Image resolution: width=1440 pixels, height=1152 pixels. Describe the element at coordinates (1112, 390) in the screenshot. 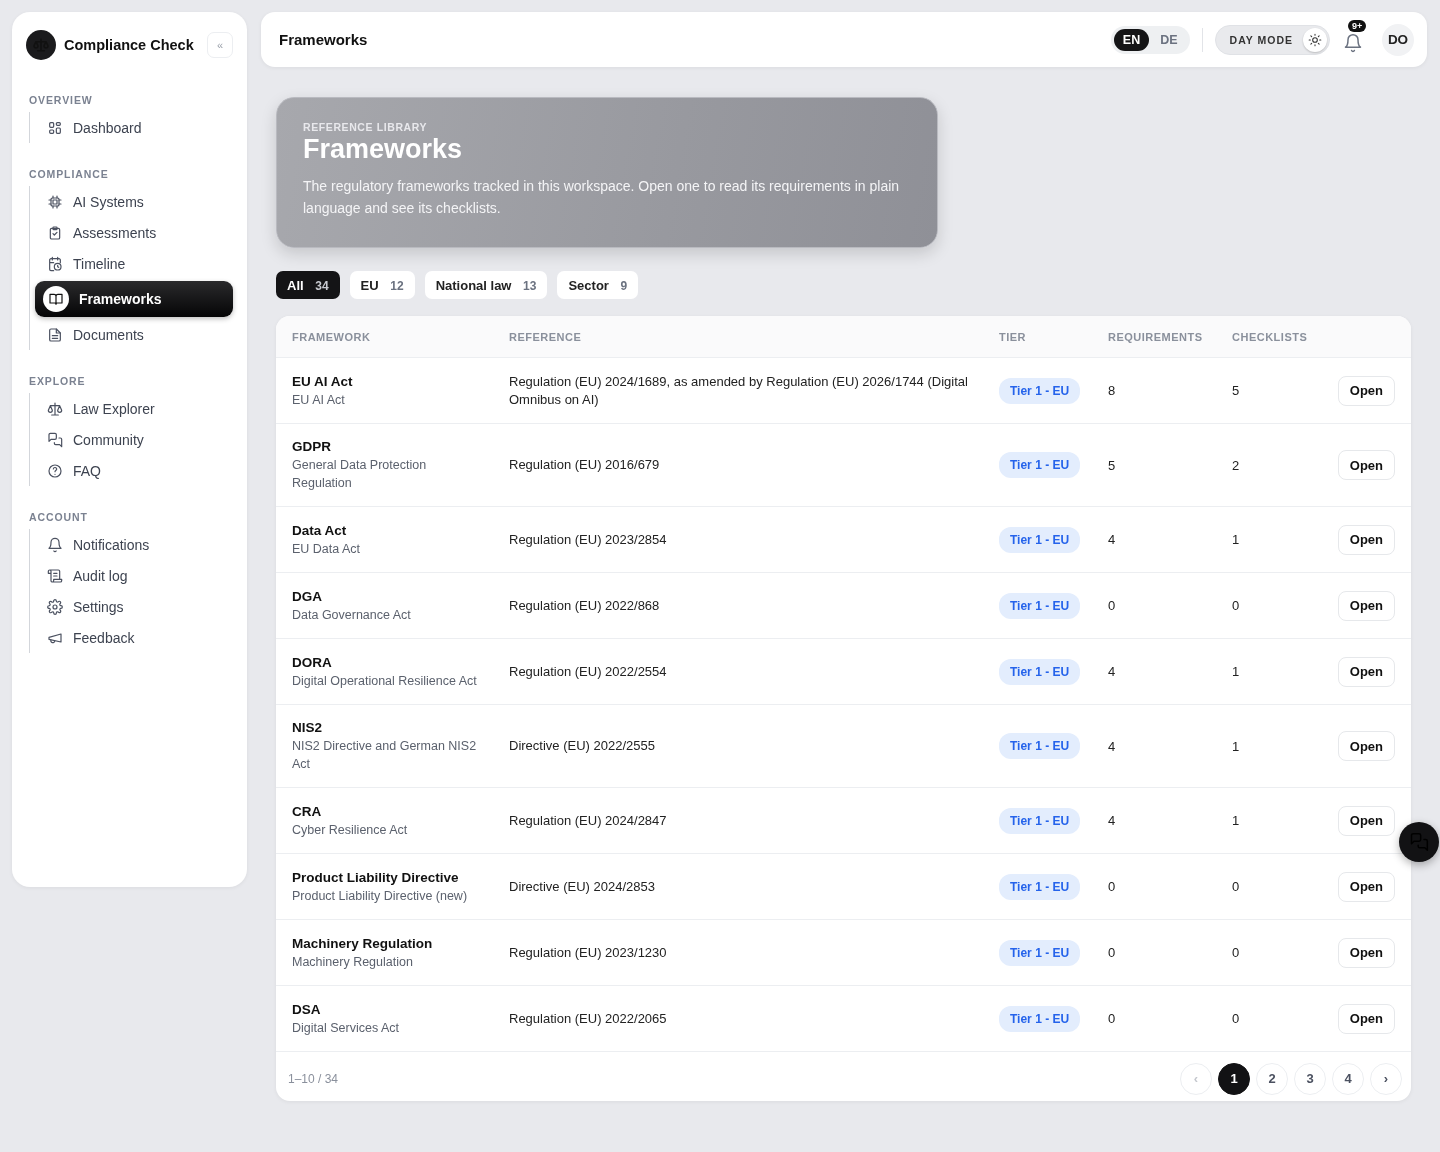

I see `requirements-cell-text: 8` at that location.